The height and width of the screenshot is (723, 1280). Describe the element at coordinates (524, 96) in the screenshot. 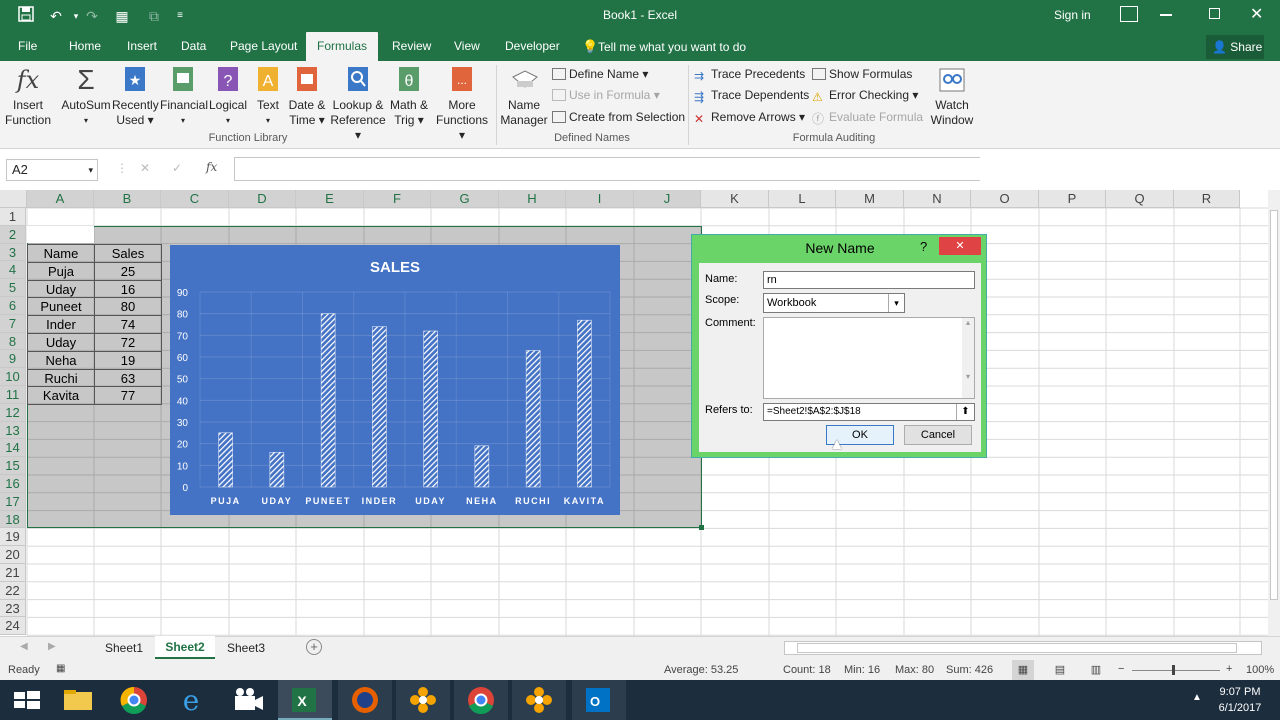

I see `name-manager-button: Name Manager` at that location.